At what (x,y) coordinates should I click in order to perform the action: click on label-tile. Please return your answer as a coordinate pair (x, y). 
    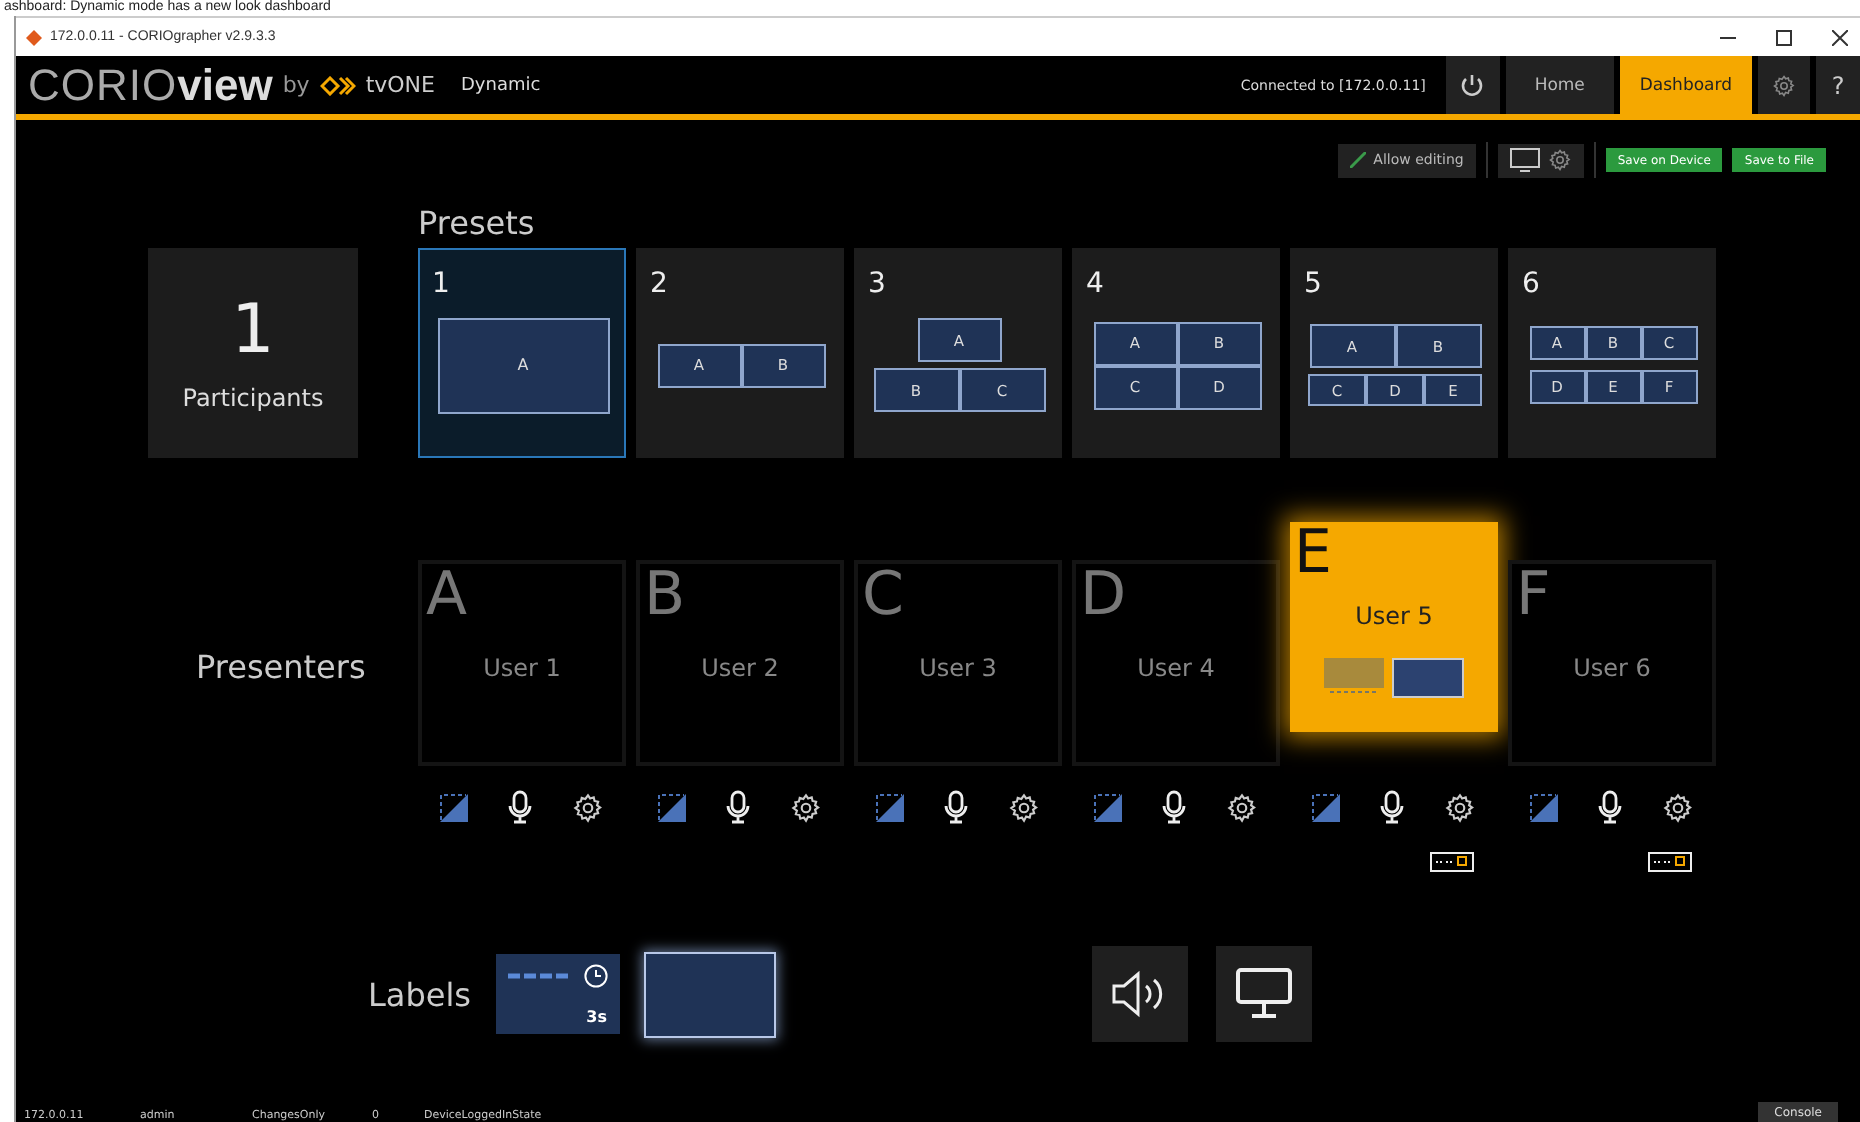
    Looking at the image, I should click on (709, 994).